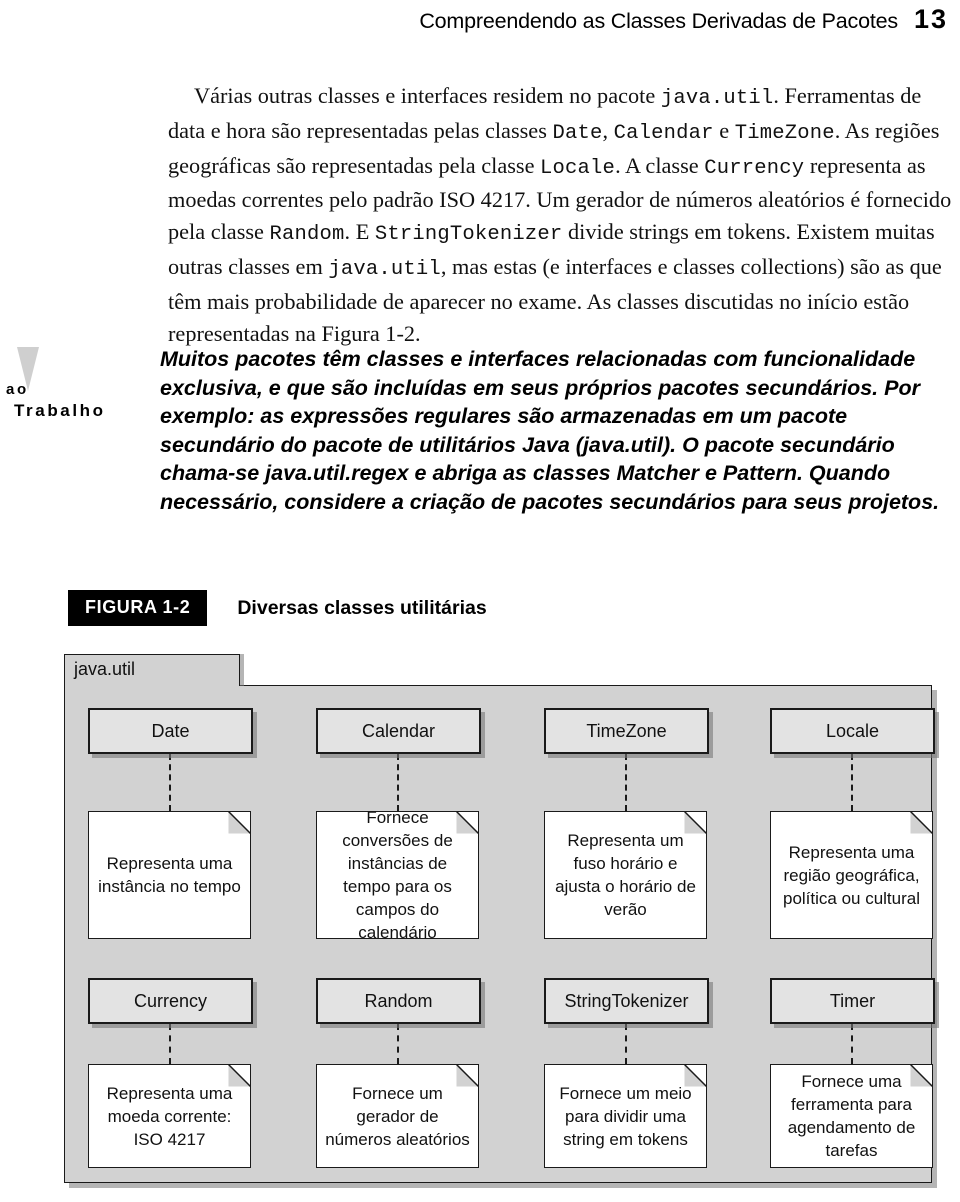 This screenshot has width=960, height=1202. I want to click on callout-label: ao Trabalho, so click(75, 402).